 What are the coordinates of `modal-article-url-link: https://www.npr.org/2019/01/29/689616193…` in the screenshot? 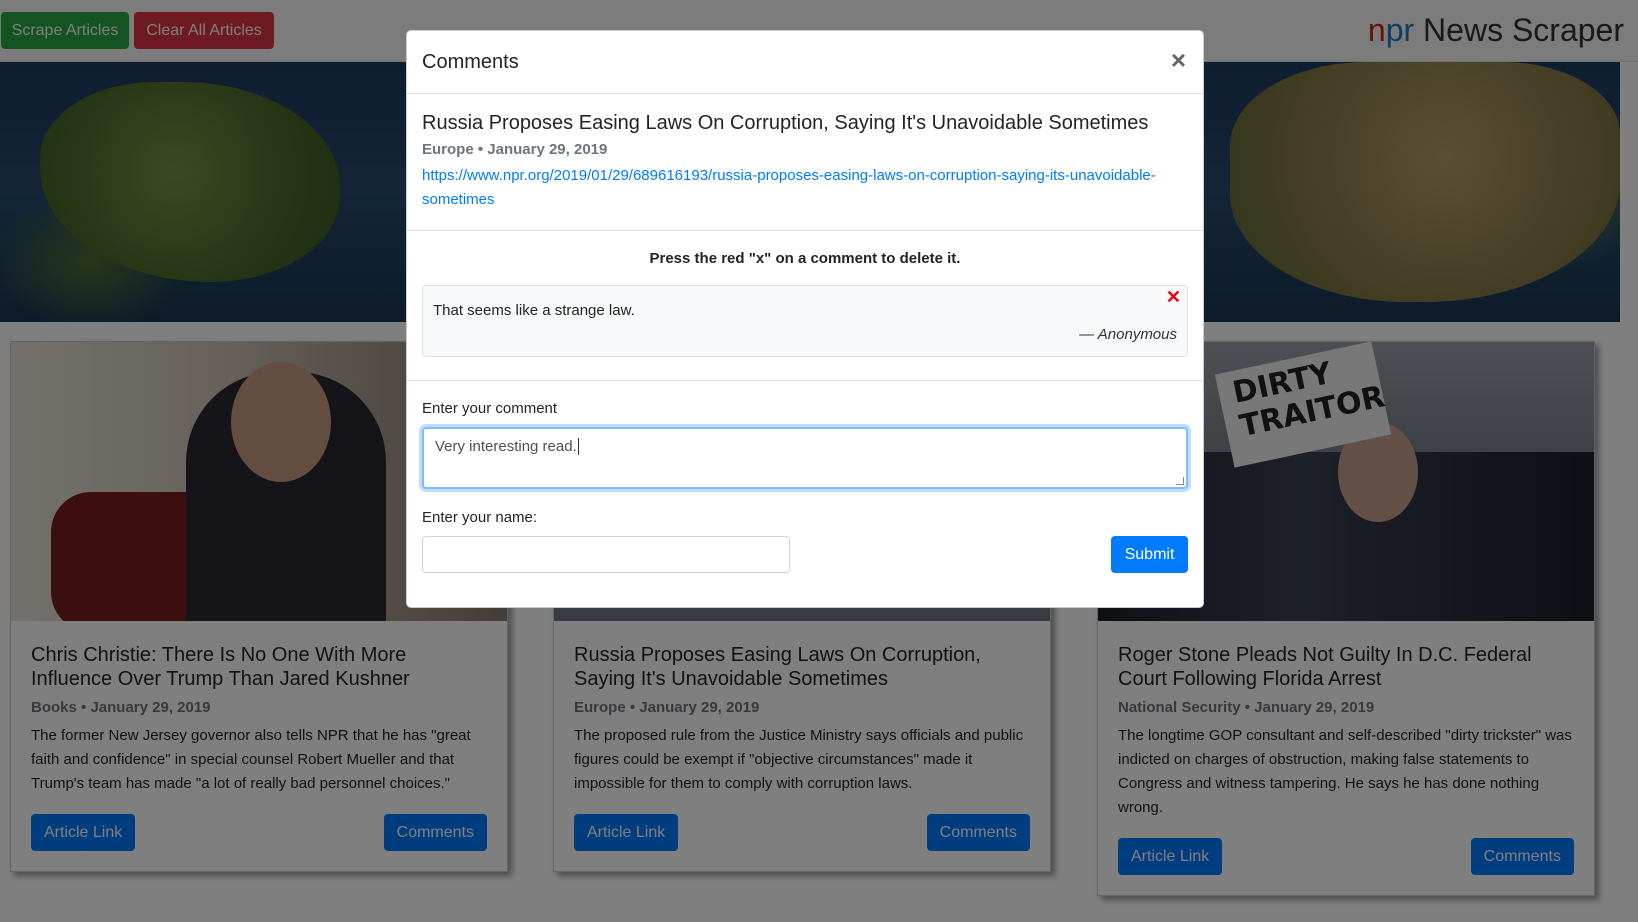 It's located at (805, 188).